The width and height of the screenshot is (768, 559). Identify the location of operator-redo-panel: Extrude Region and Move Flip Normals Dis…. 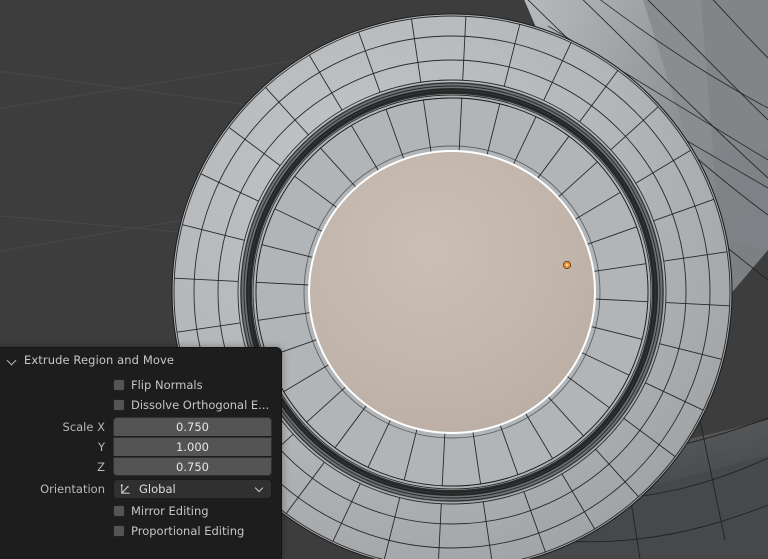
(141, 453).